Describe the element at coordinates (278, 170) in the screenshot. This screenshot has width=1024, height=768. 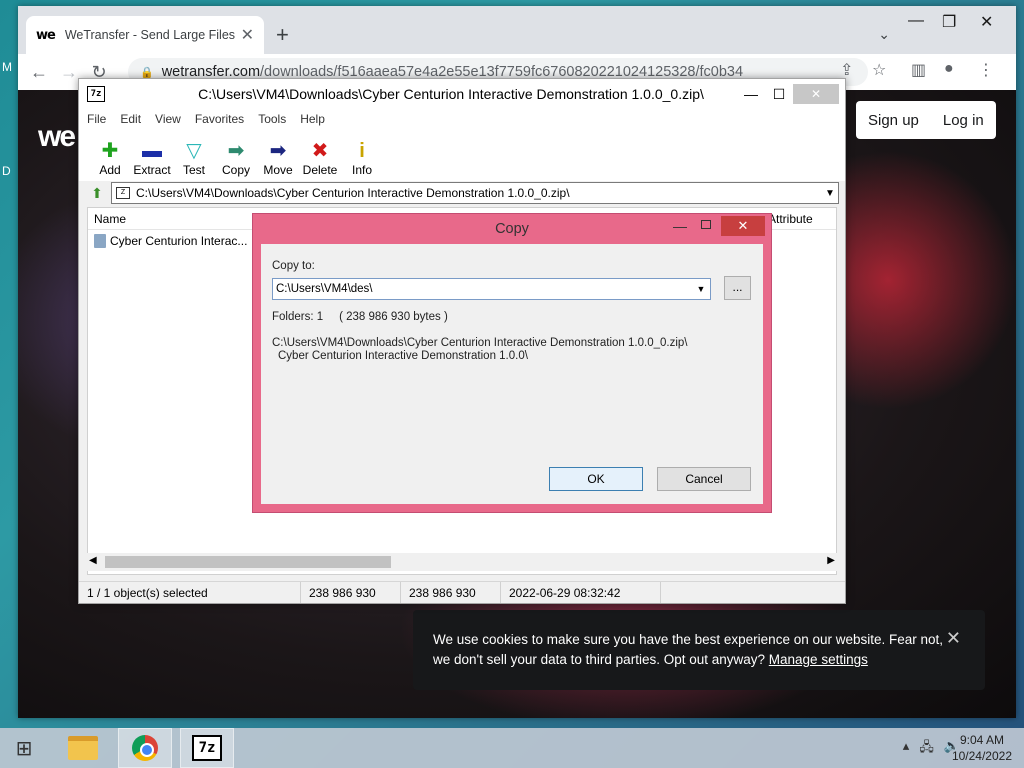
I see `move-label: Move` at that location.